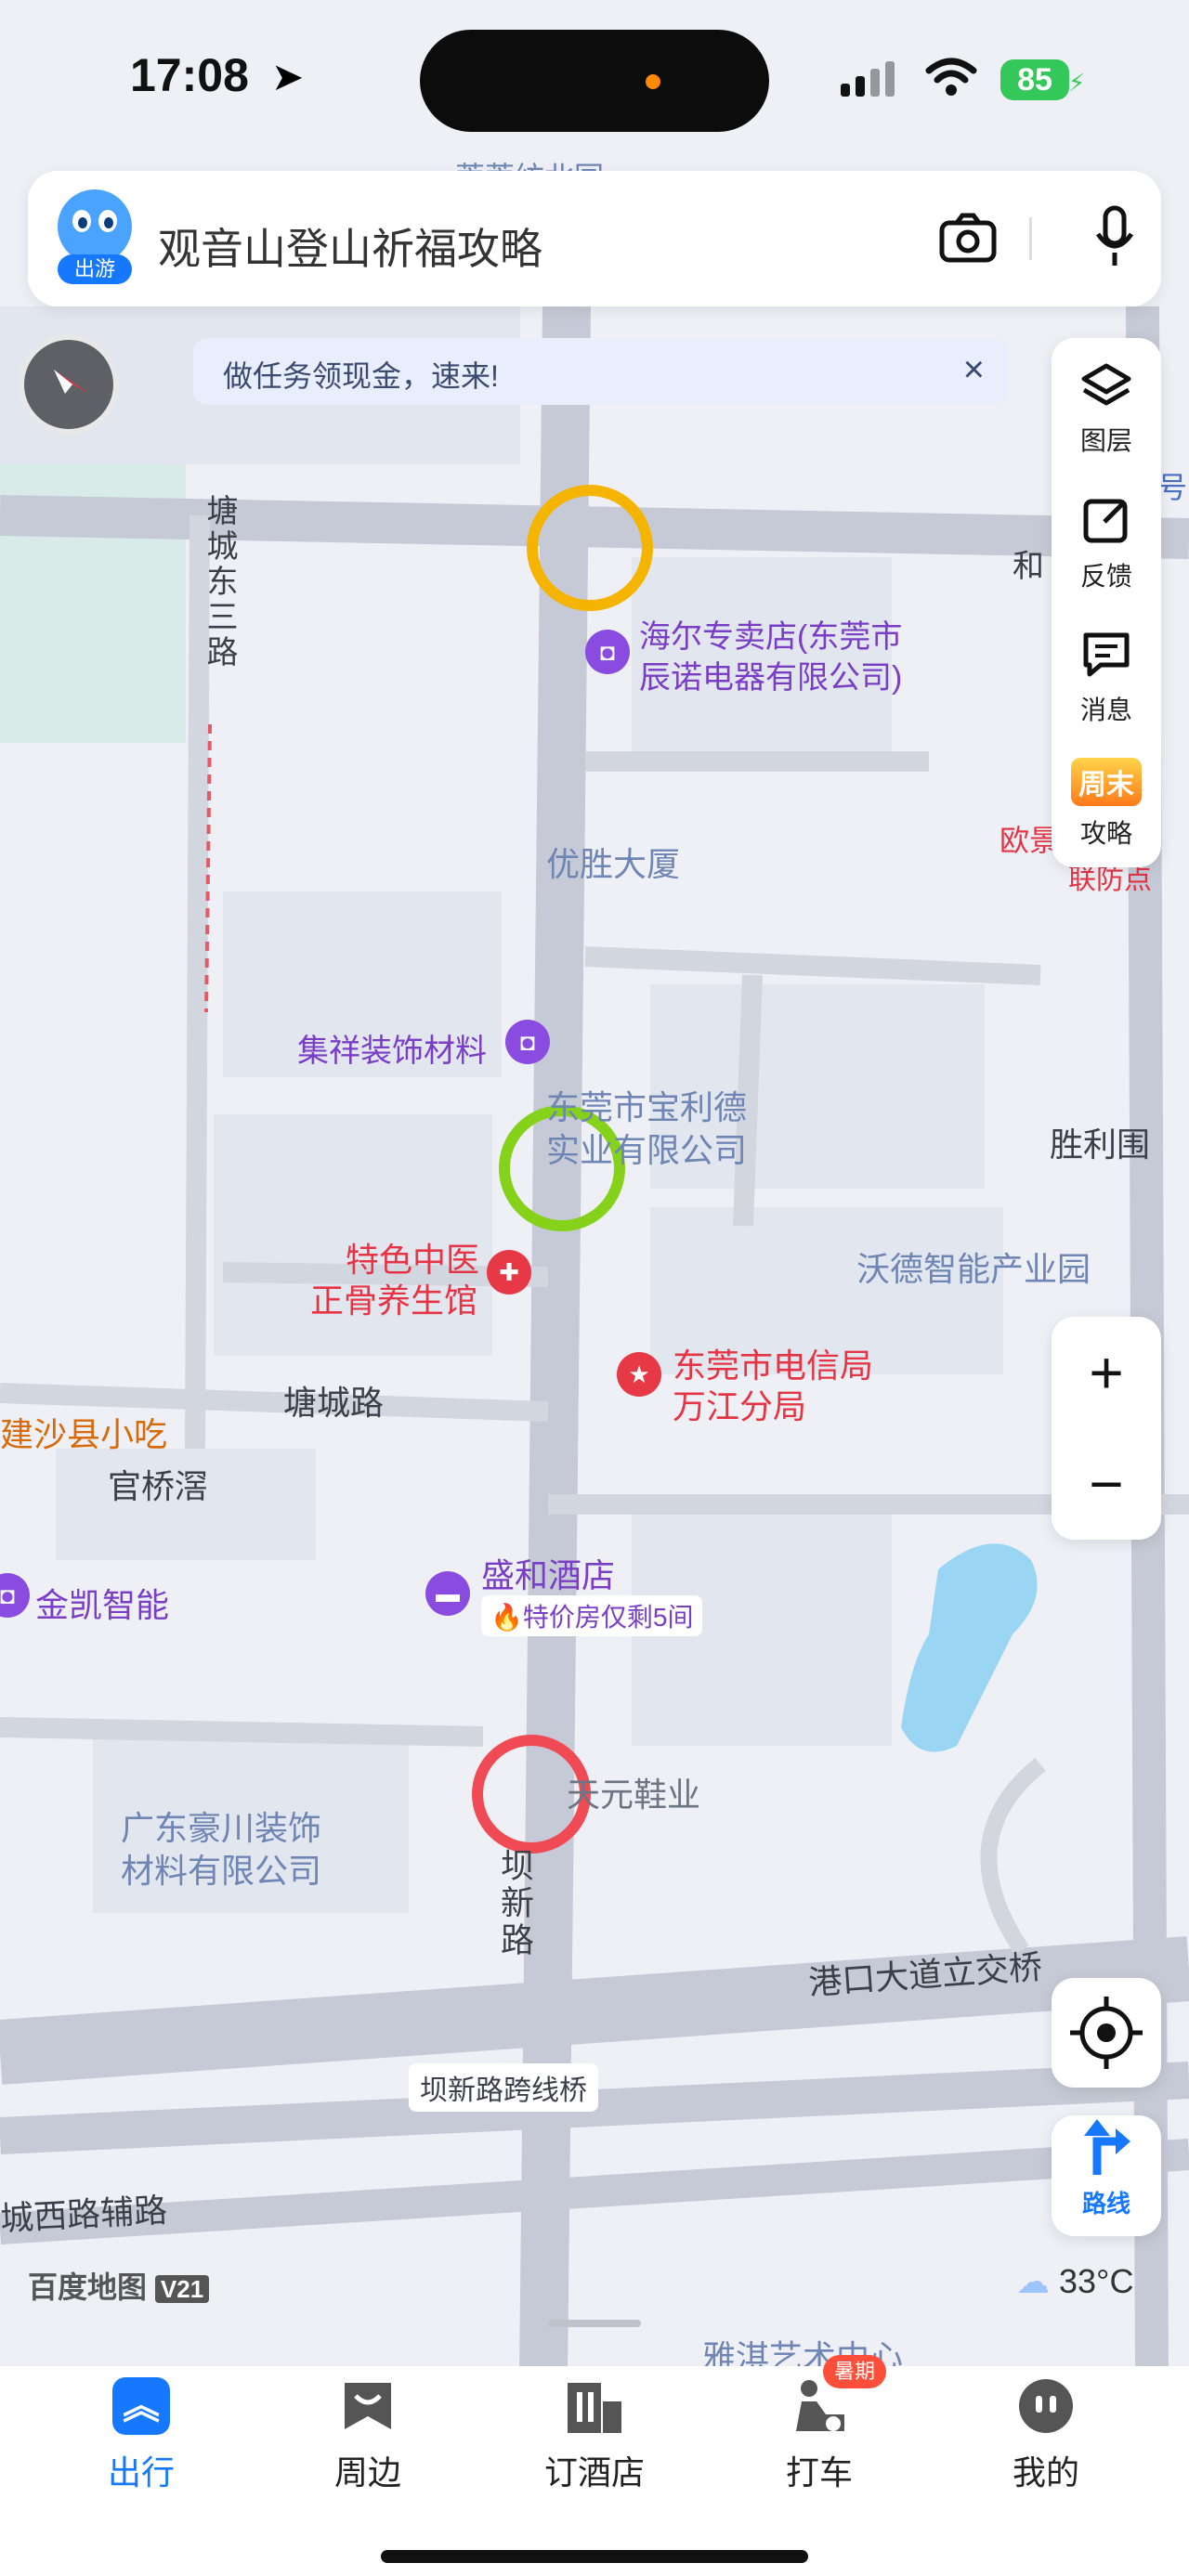  I want to click on temperature: 33°C, so click(1096, 2281).